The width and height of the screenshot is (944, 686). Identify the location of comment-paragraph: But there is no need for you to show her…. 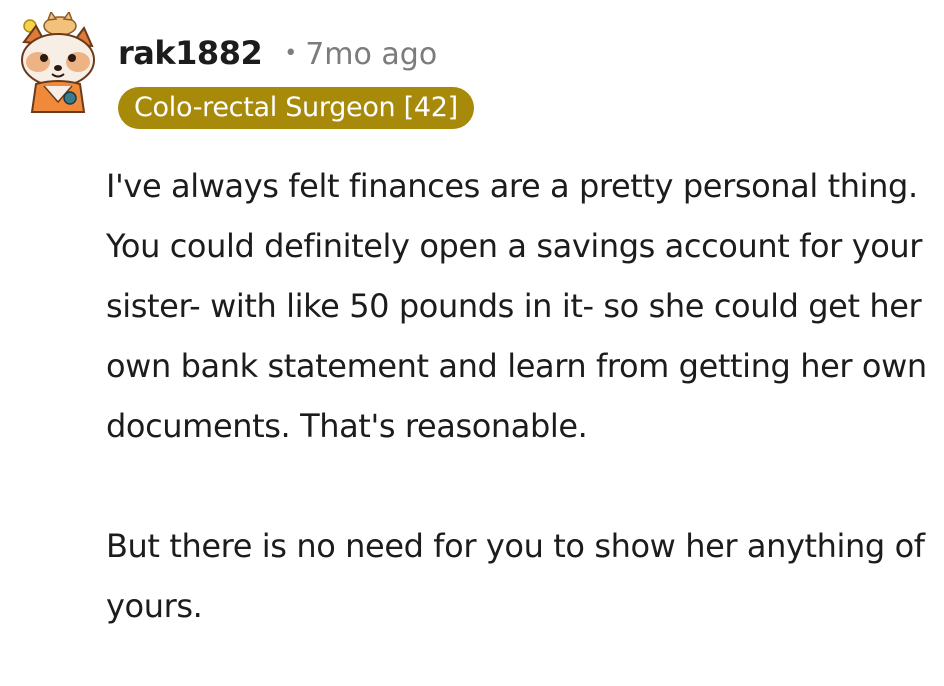
(515, 576).